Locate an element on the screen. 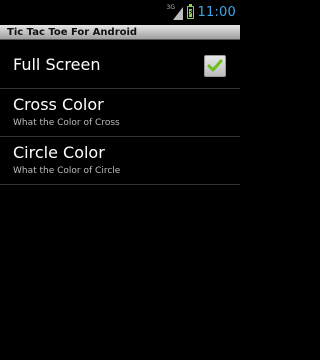 This screenshot has width=320, height=360. pref-summary-cross-color: What the Color of Cross is located at coordinates (66, 123).